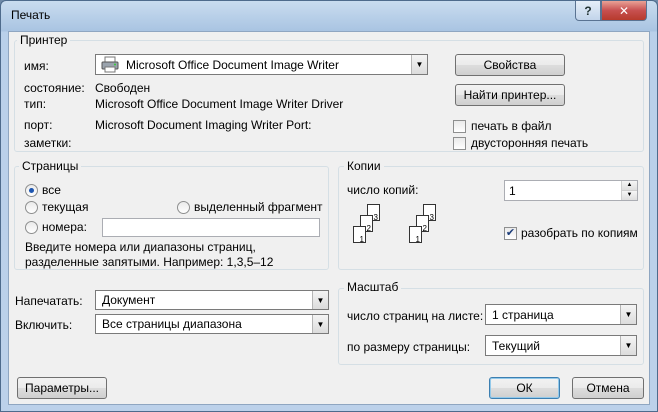 Image resolution: width=658 pixels, height=412 pixels. What do you see at coordinates (329, 16) in the screenshot?
I see `title-bar: Печать ? ✕` at bounding box center [329, 16].